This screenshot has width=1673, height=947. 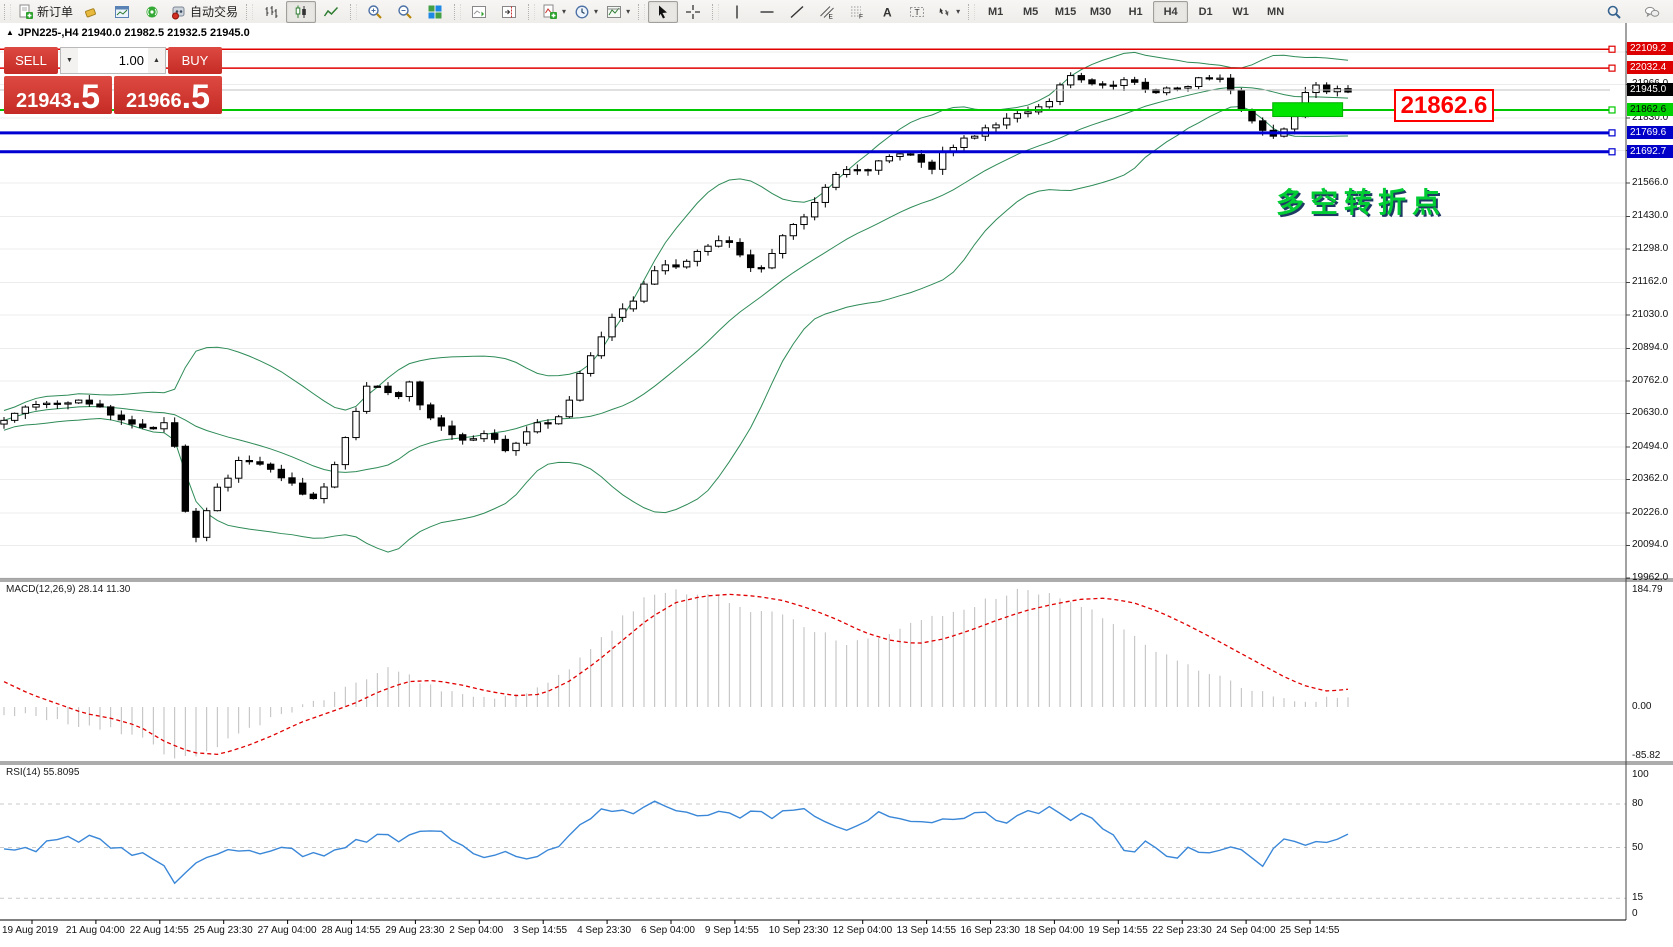 I want to click on price-level-badge: 21862.6, so click(x=1650, y=109).